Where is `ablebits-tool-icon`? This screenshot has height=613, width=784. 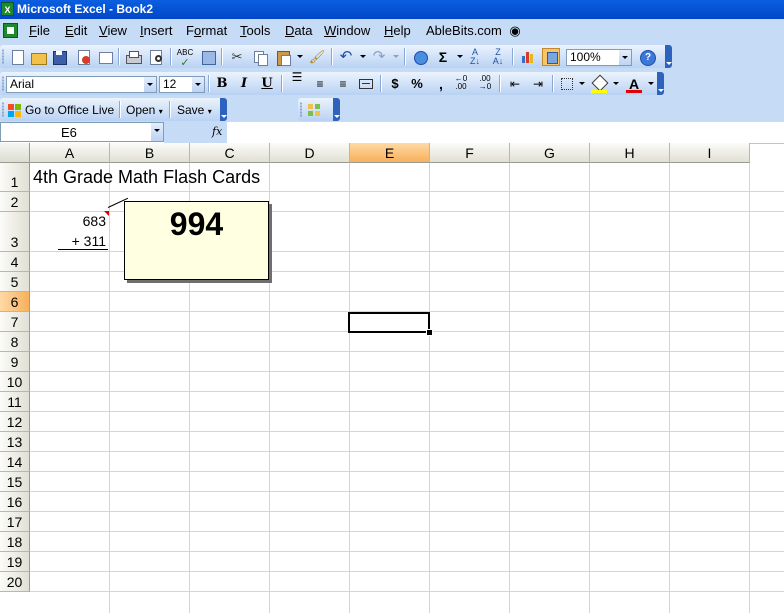
ablebits-tool-icon is located at coordinates (315, 110).